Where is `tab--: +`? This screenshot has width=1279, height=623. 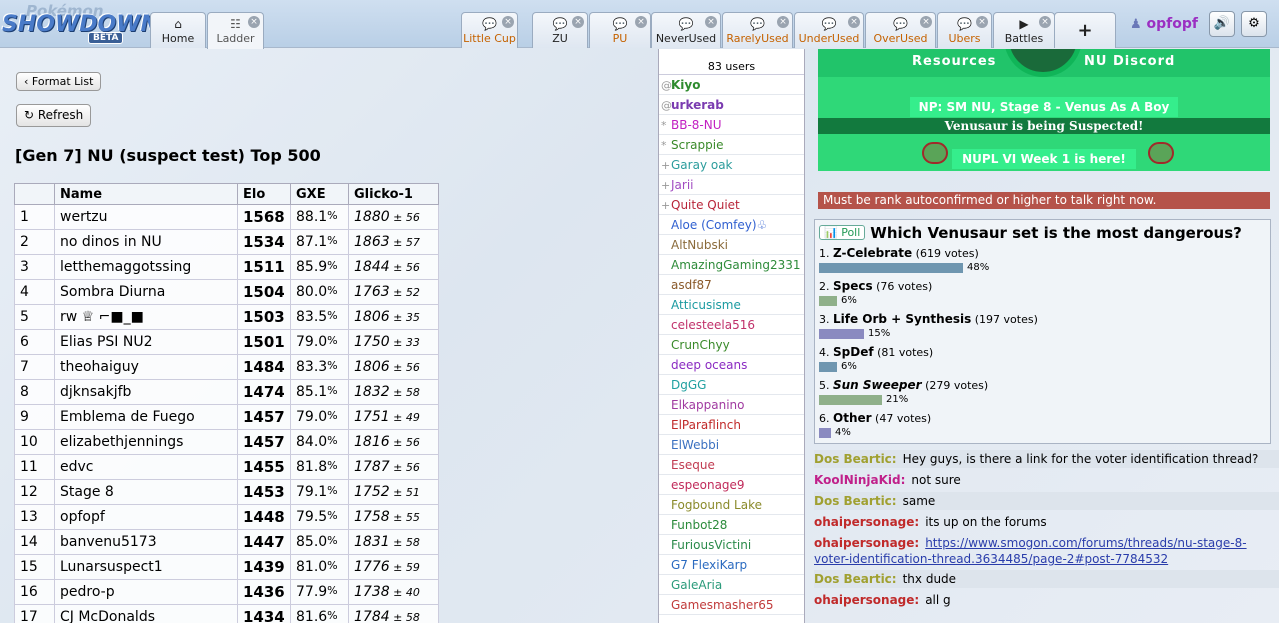 tab--: + is located at coordinates (1085, 30).